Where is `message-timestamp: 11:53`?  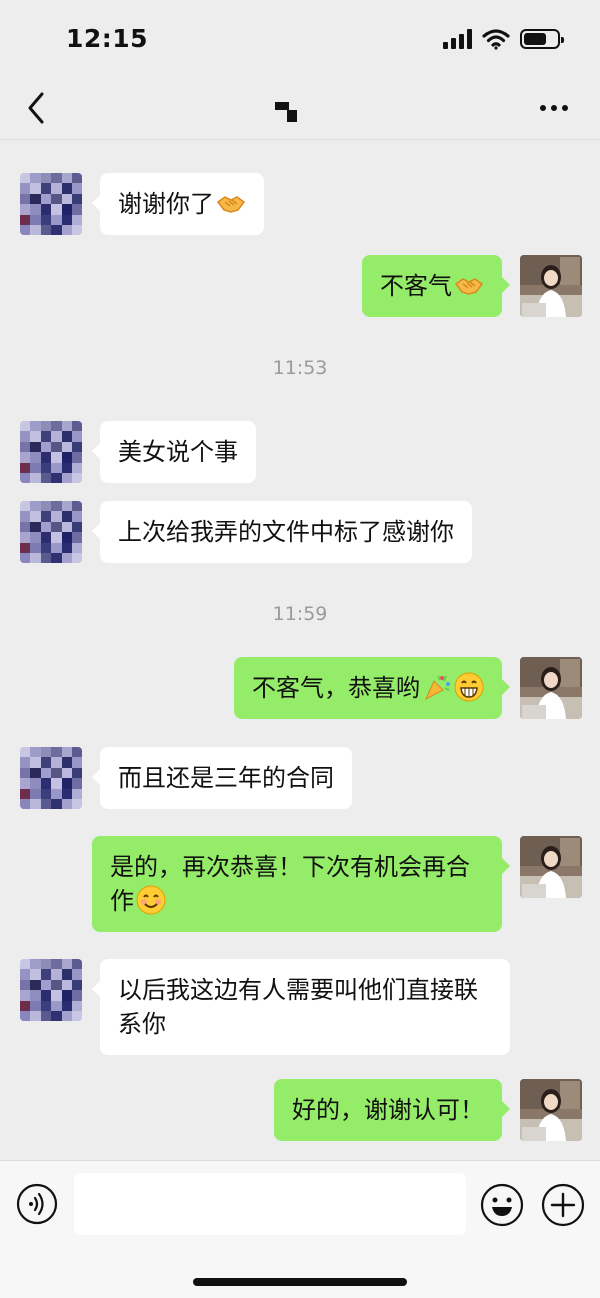
message-timestamp: 11:53 is located at coordinates (300, 368).